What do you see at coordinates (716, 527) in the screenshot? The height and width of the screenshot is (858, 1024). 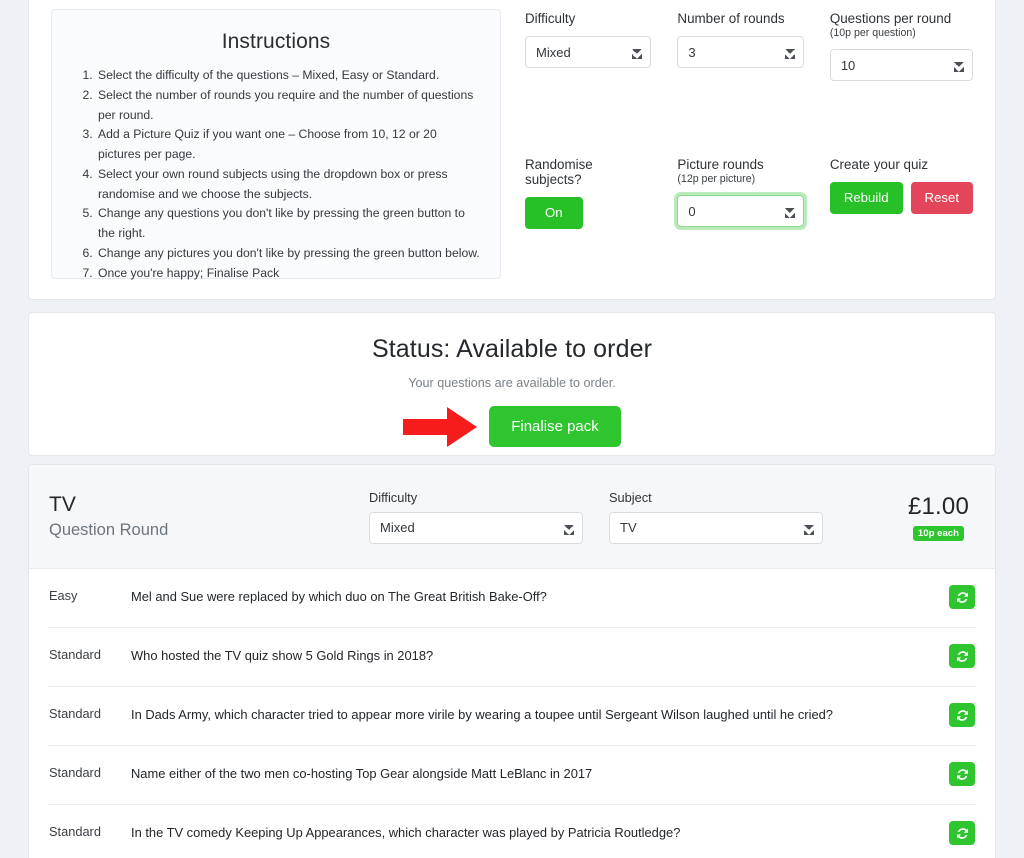 I see `round-subject-select: TV` at bounding box center [716, 527].